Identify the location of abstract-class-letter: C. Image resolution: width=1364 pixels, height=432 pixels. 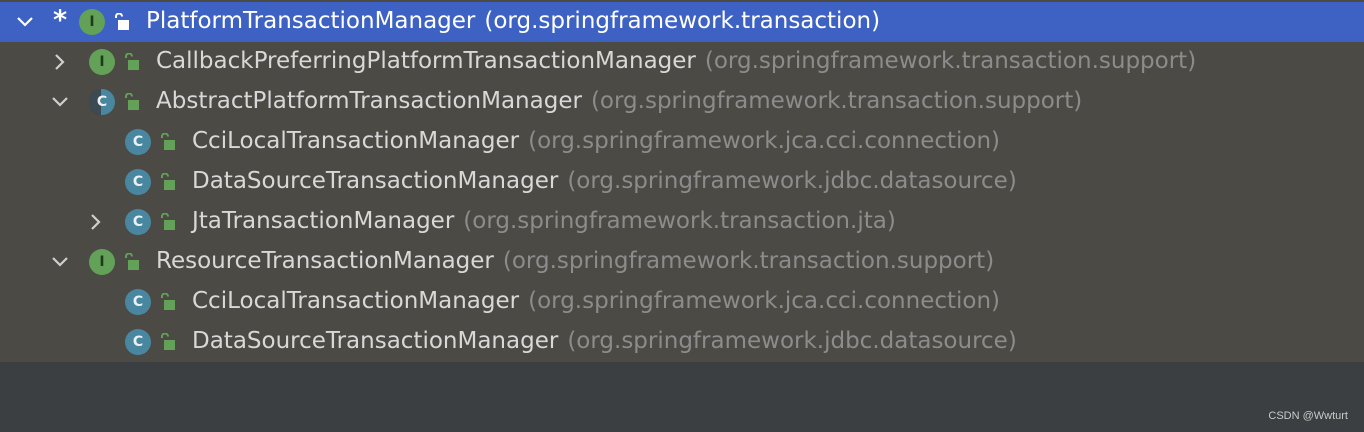
(102, 102).